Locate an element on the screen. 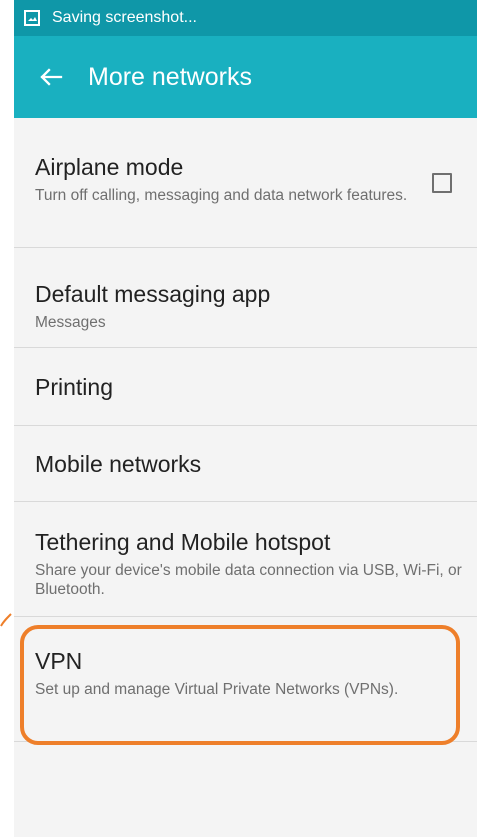  item-title: Printing is located at coordinates (74, 387).